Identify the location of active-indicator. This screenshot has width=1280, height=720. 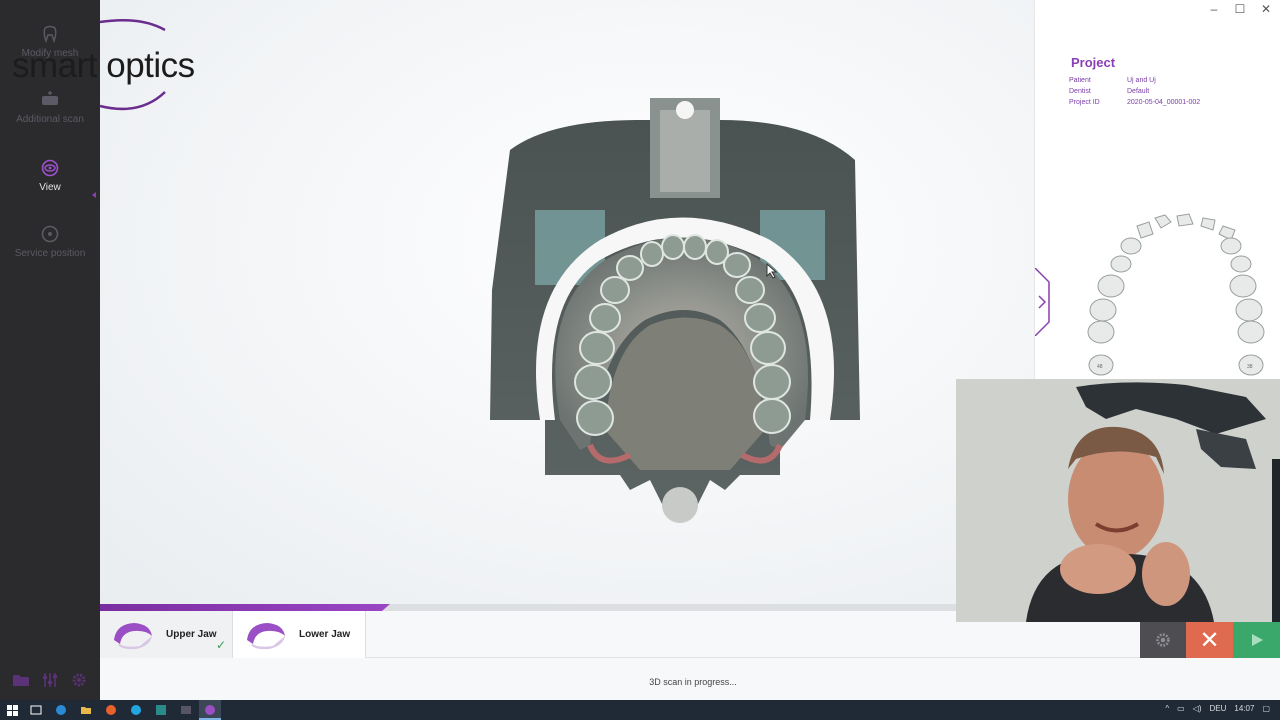
(94, 195).